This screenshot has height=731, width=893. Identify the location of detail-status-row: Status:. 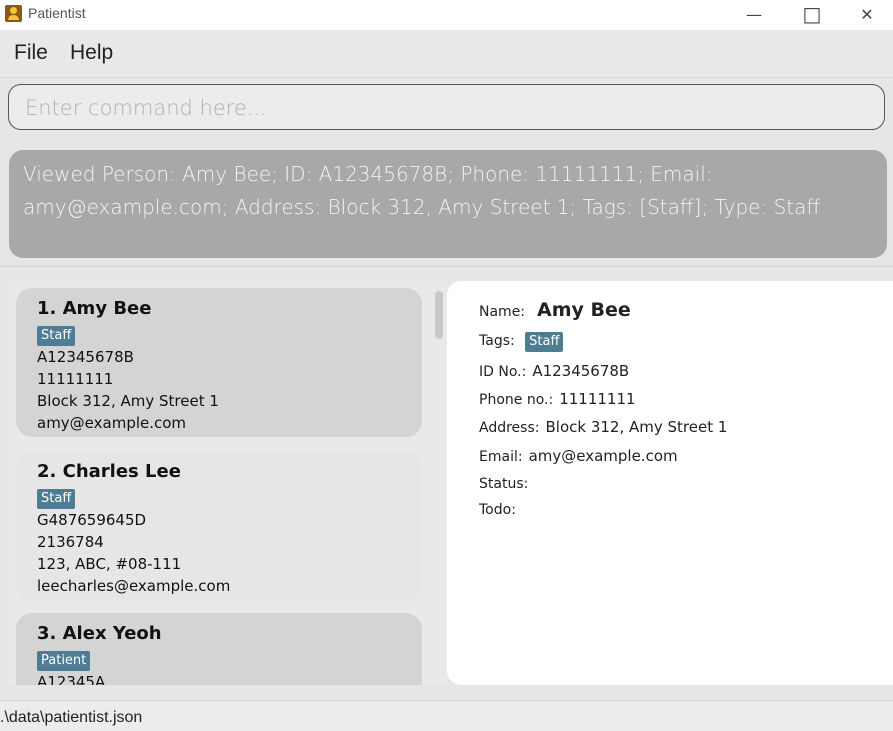
(503, 484).